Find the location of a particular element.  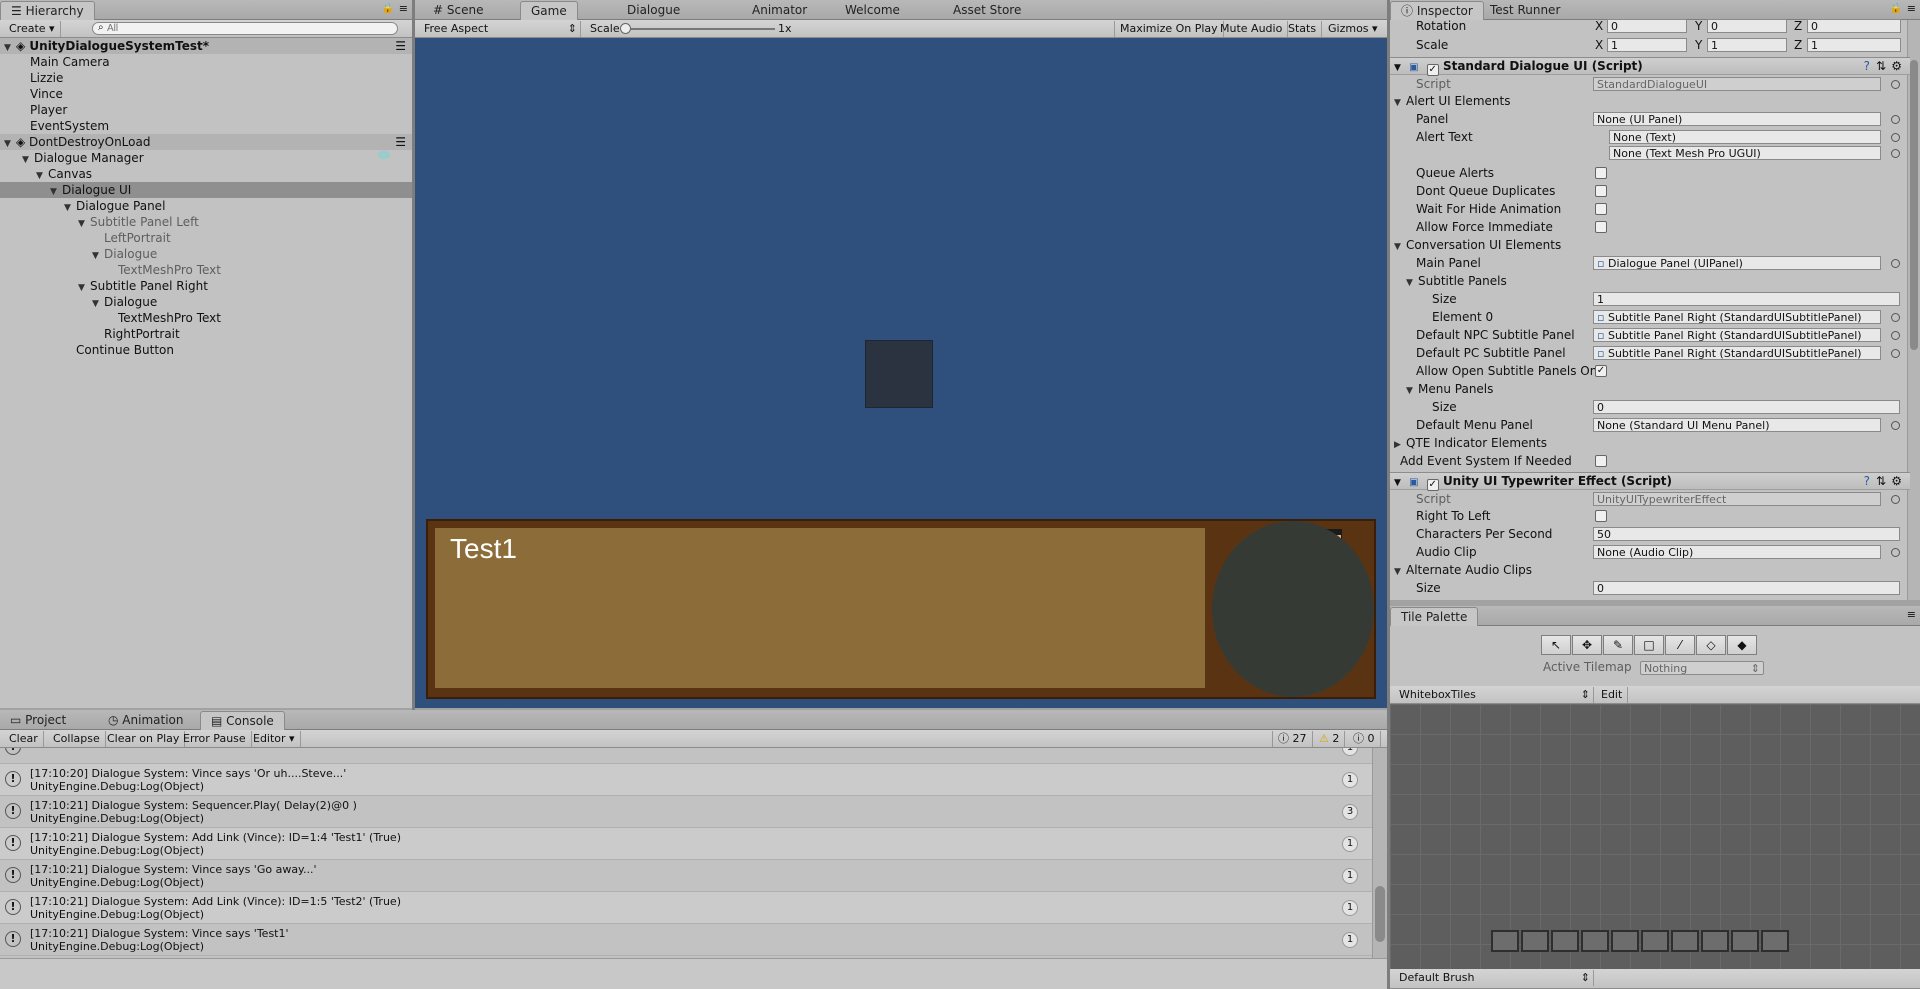

fill-icon: ◆ is located at coordinates (1742, 645).